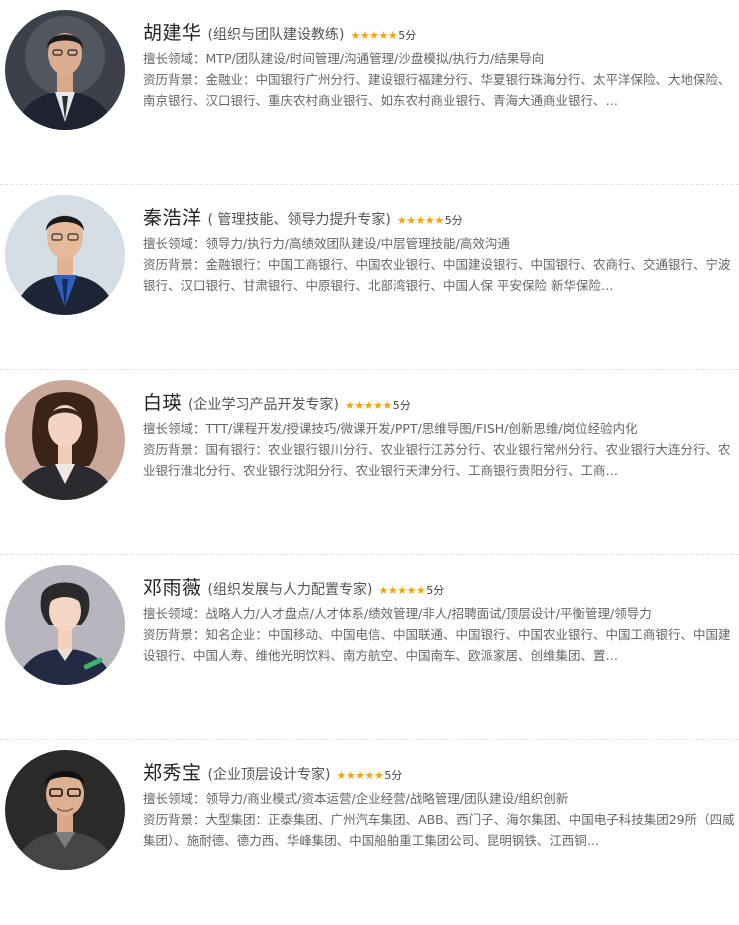 The width and height of the screenshot is (739, 925). Describe the element at coordinates (375, 58) in the screenshot. I see `expertise-value: MTP/团队建设/时间管理/沟通管理/沙盘模拟/执行力/结果导向` at that location.